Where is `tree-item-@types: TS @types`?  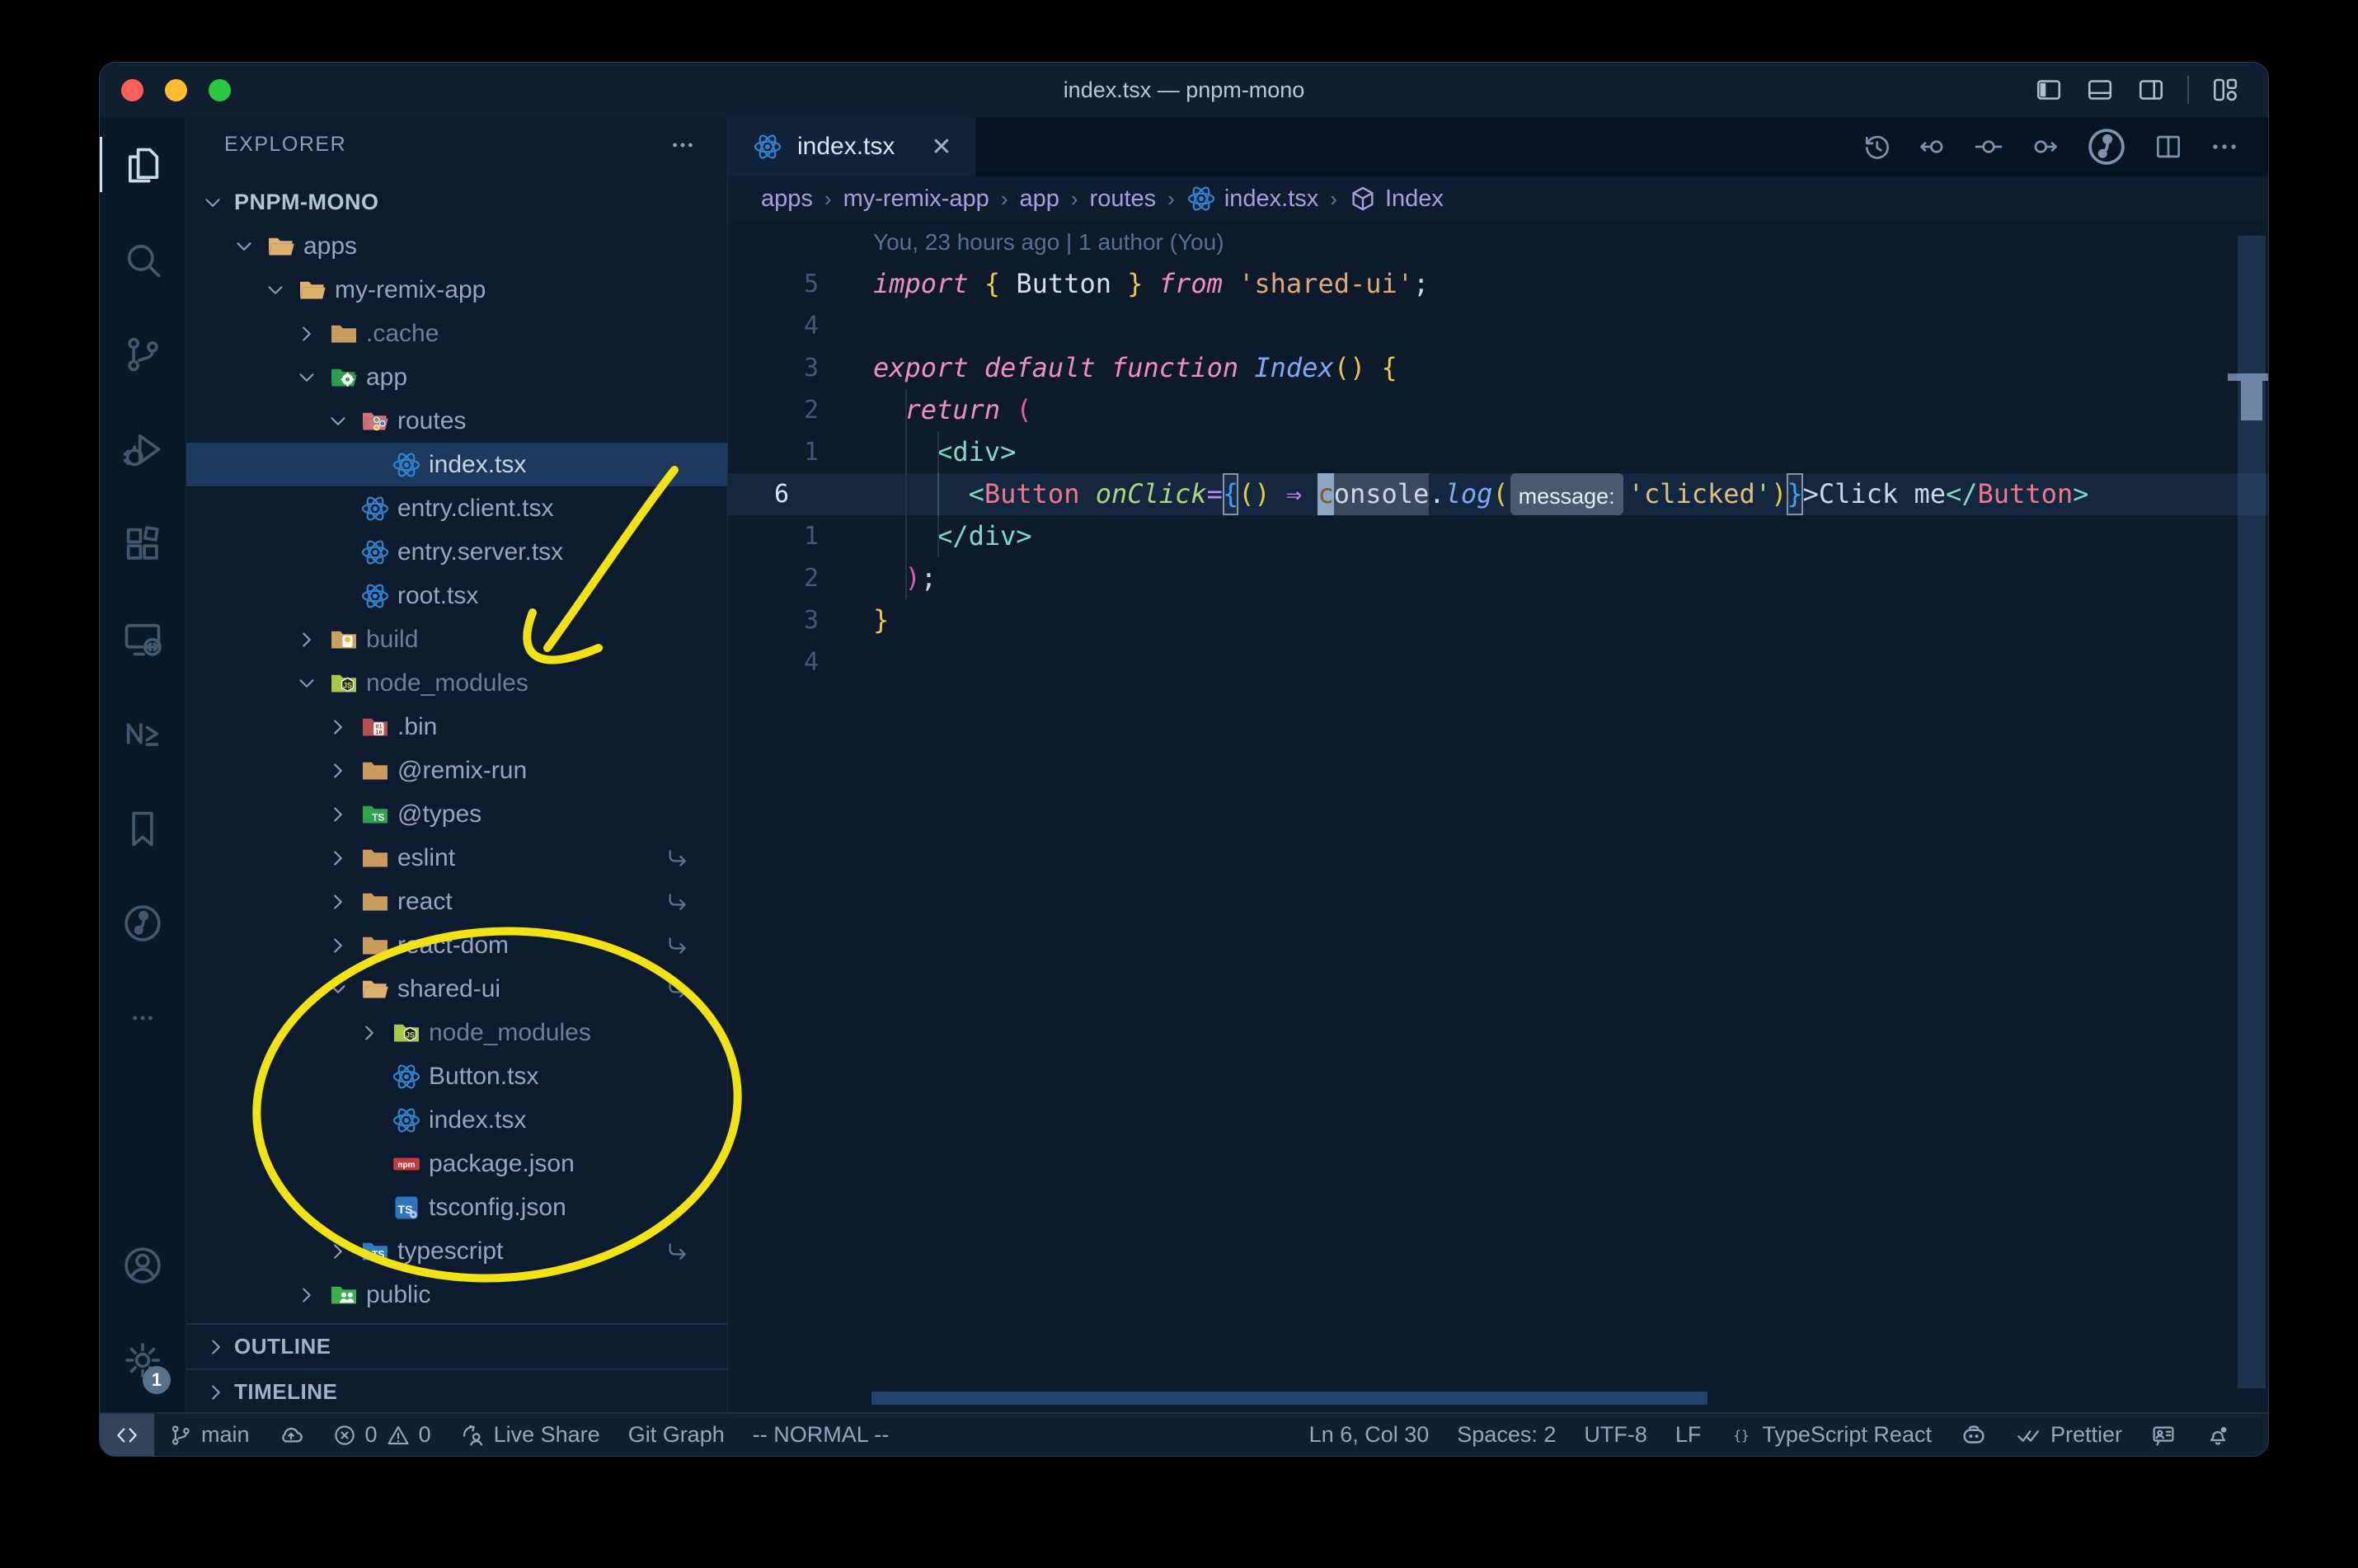
tree-item-@types: TS @types is located at coordinates (457, 814).